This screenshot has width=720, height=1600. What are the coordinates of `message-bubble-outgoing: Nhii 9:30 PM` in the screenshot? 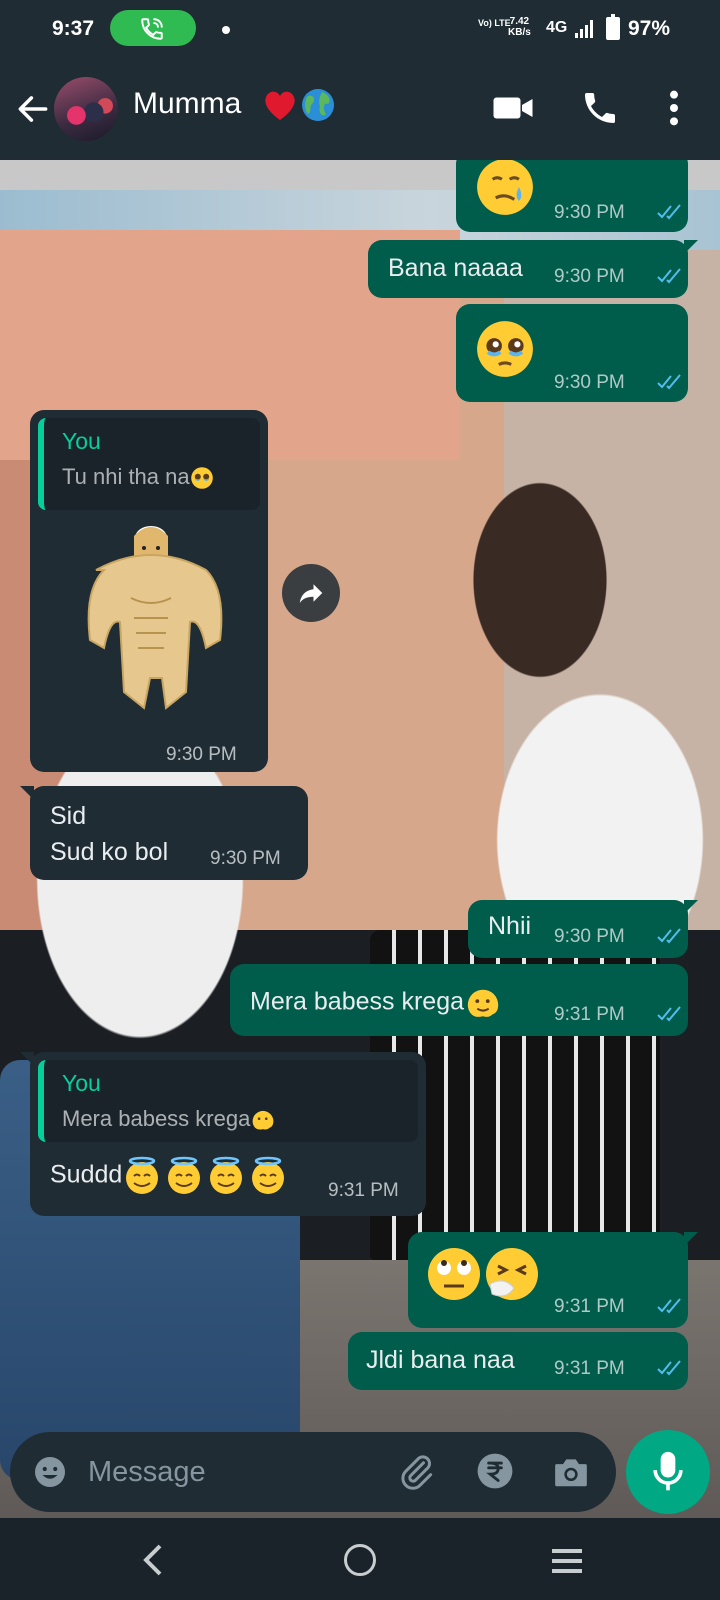 It's located at (583, 929).